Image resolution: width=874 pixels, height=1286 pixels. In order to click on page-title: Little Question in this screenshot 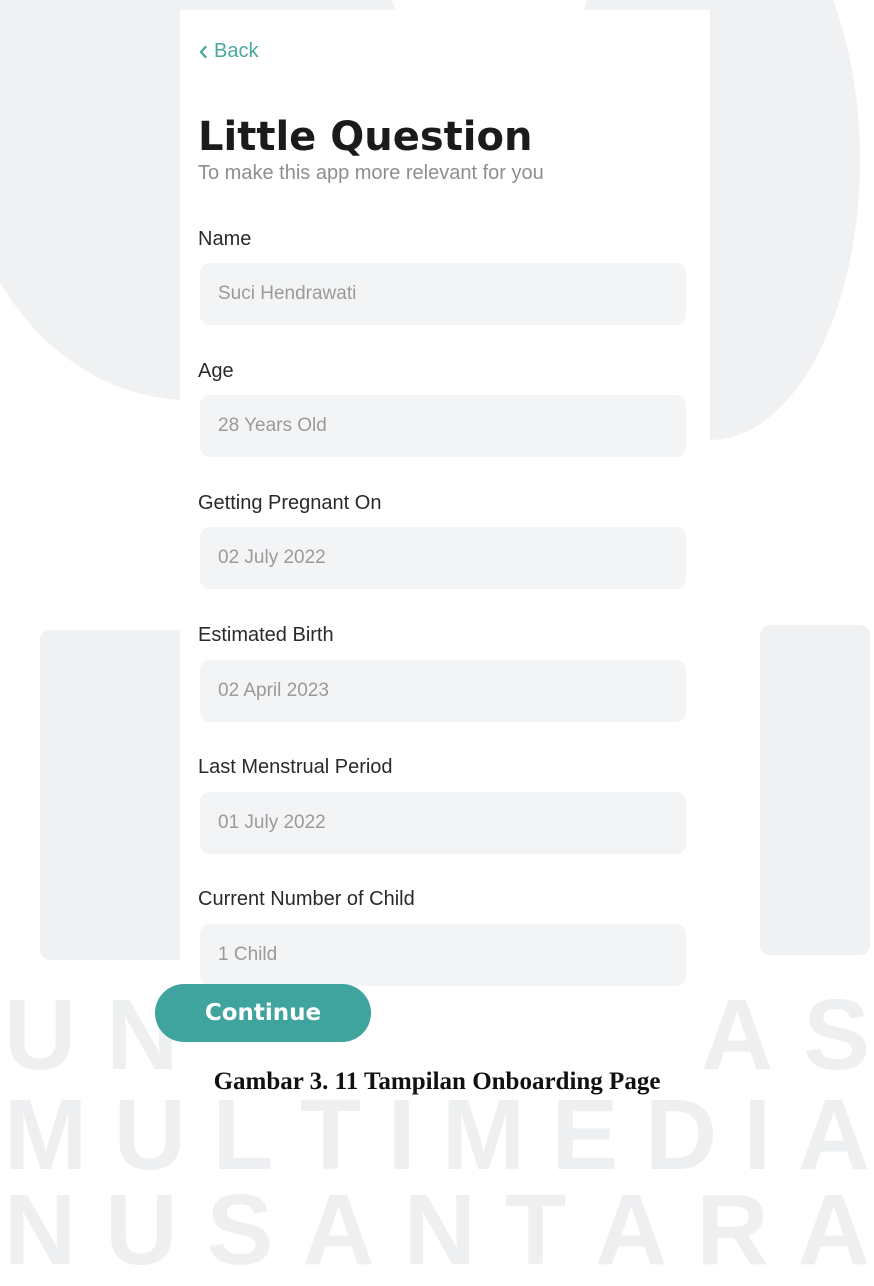, I will do `click(365, 137)`.